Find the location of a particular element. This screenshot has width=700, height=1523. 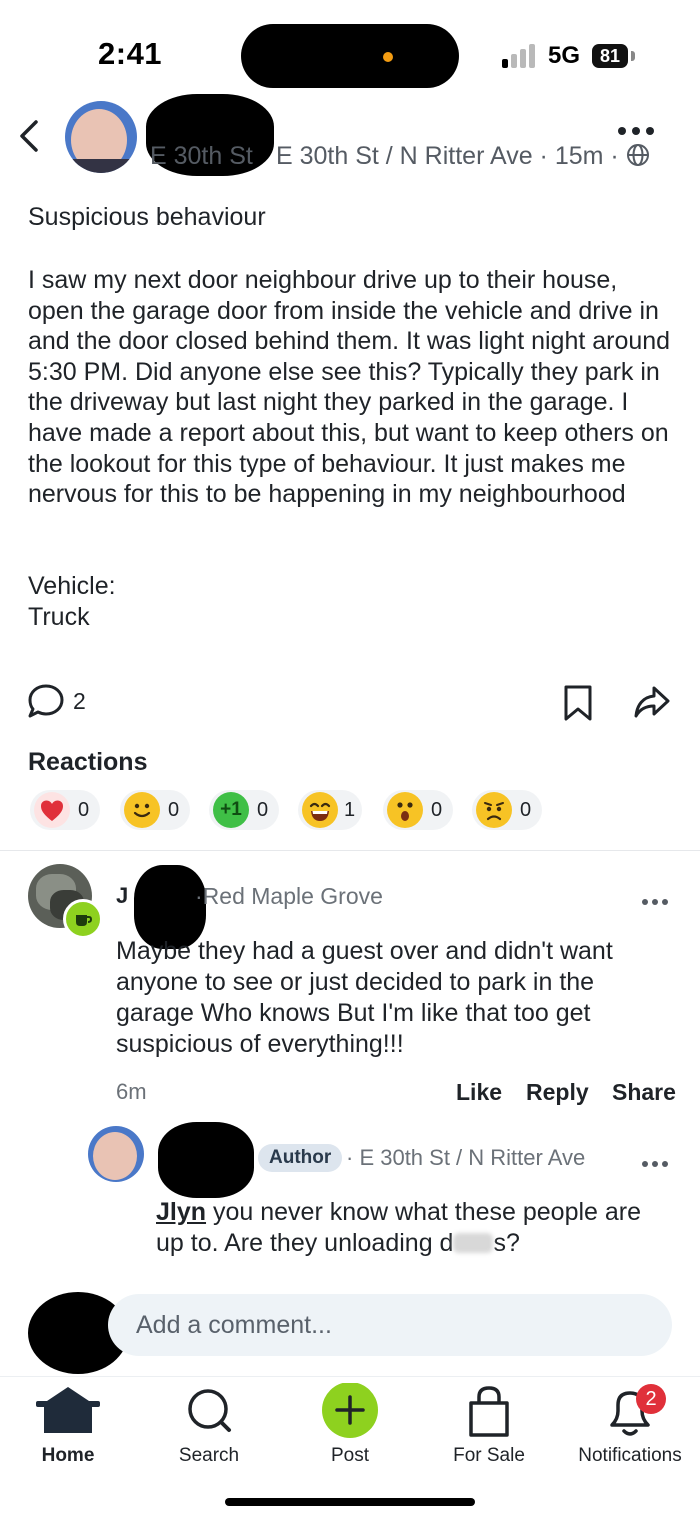

bookmark-icon is located at coordinates (578, 703).